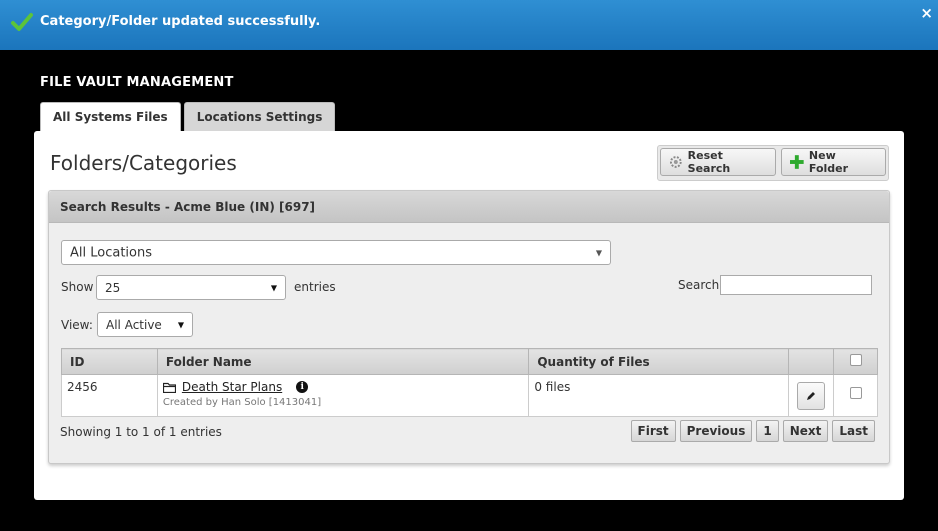  I want to click on page-title: FILE VAULT MANAGEMENT, so click(137, 82).